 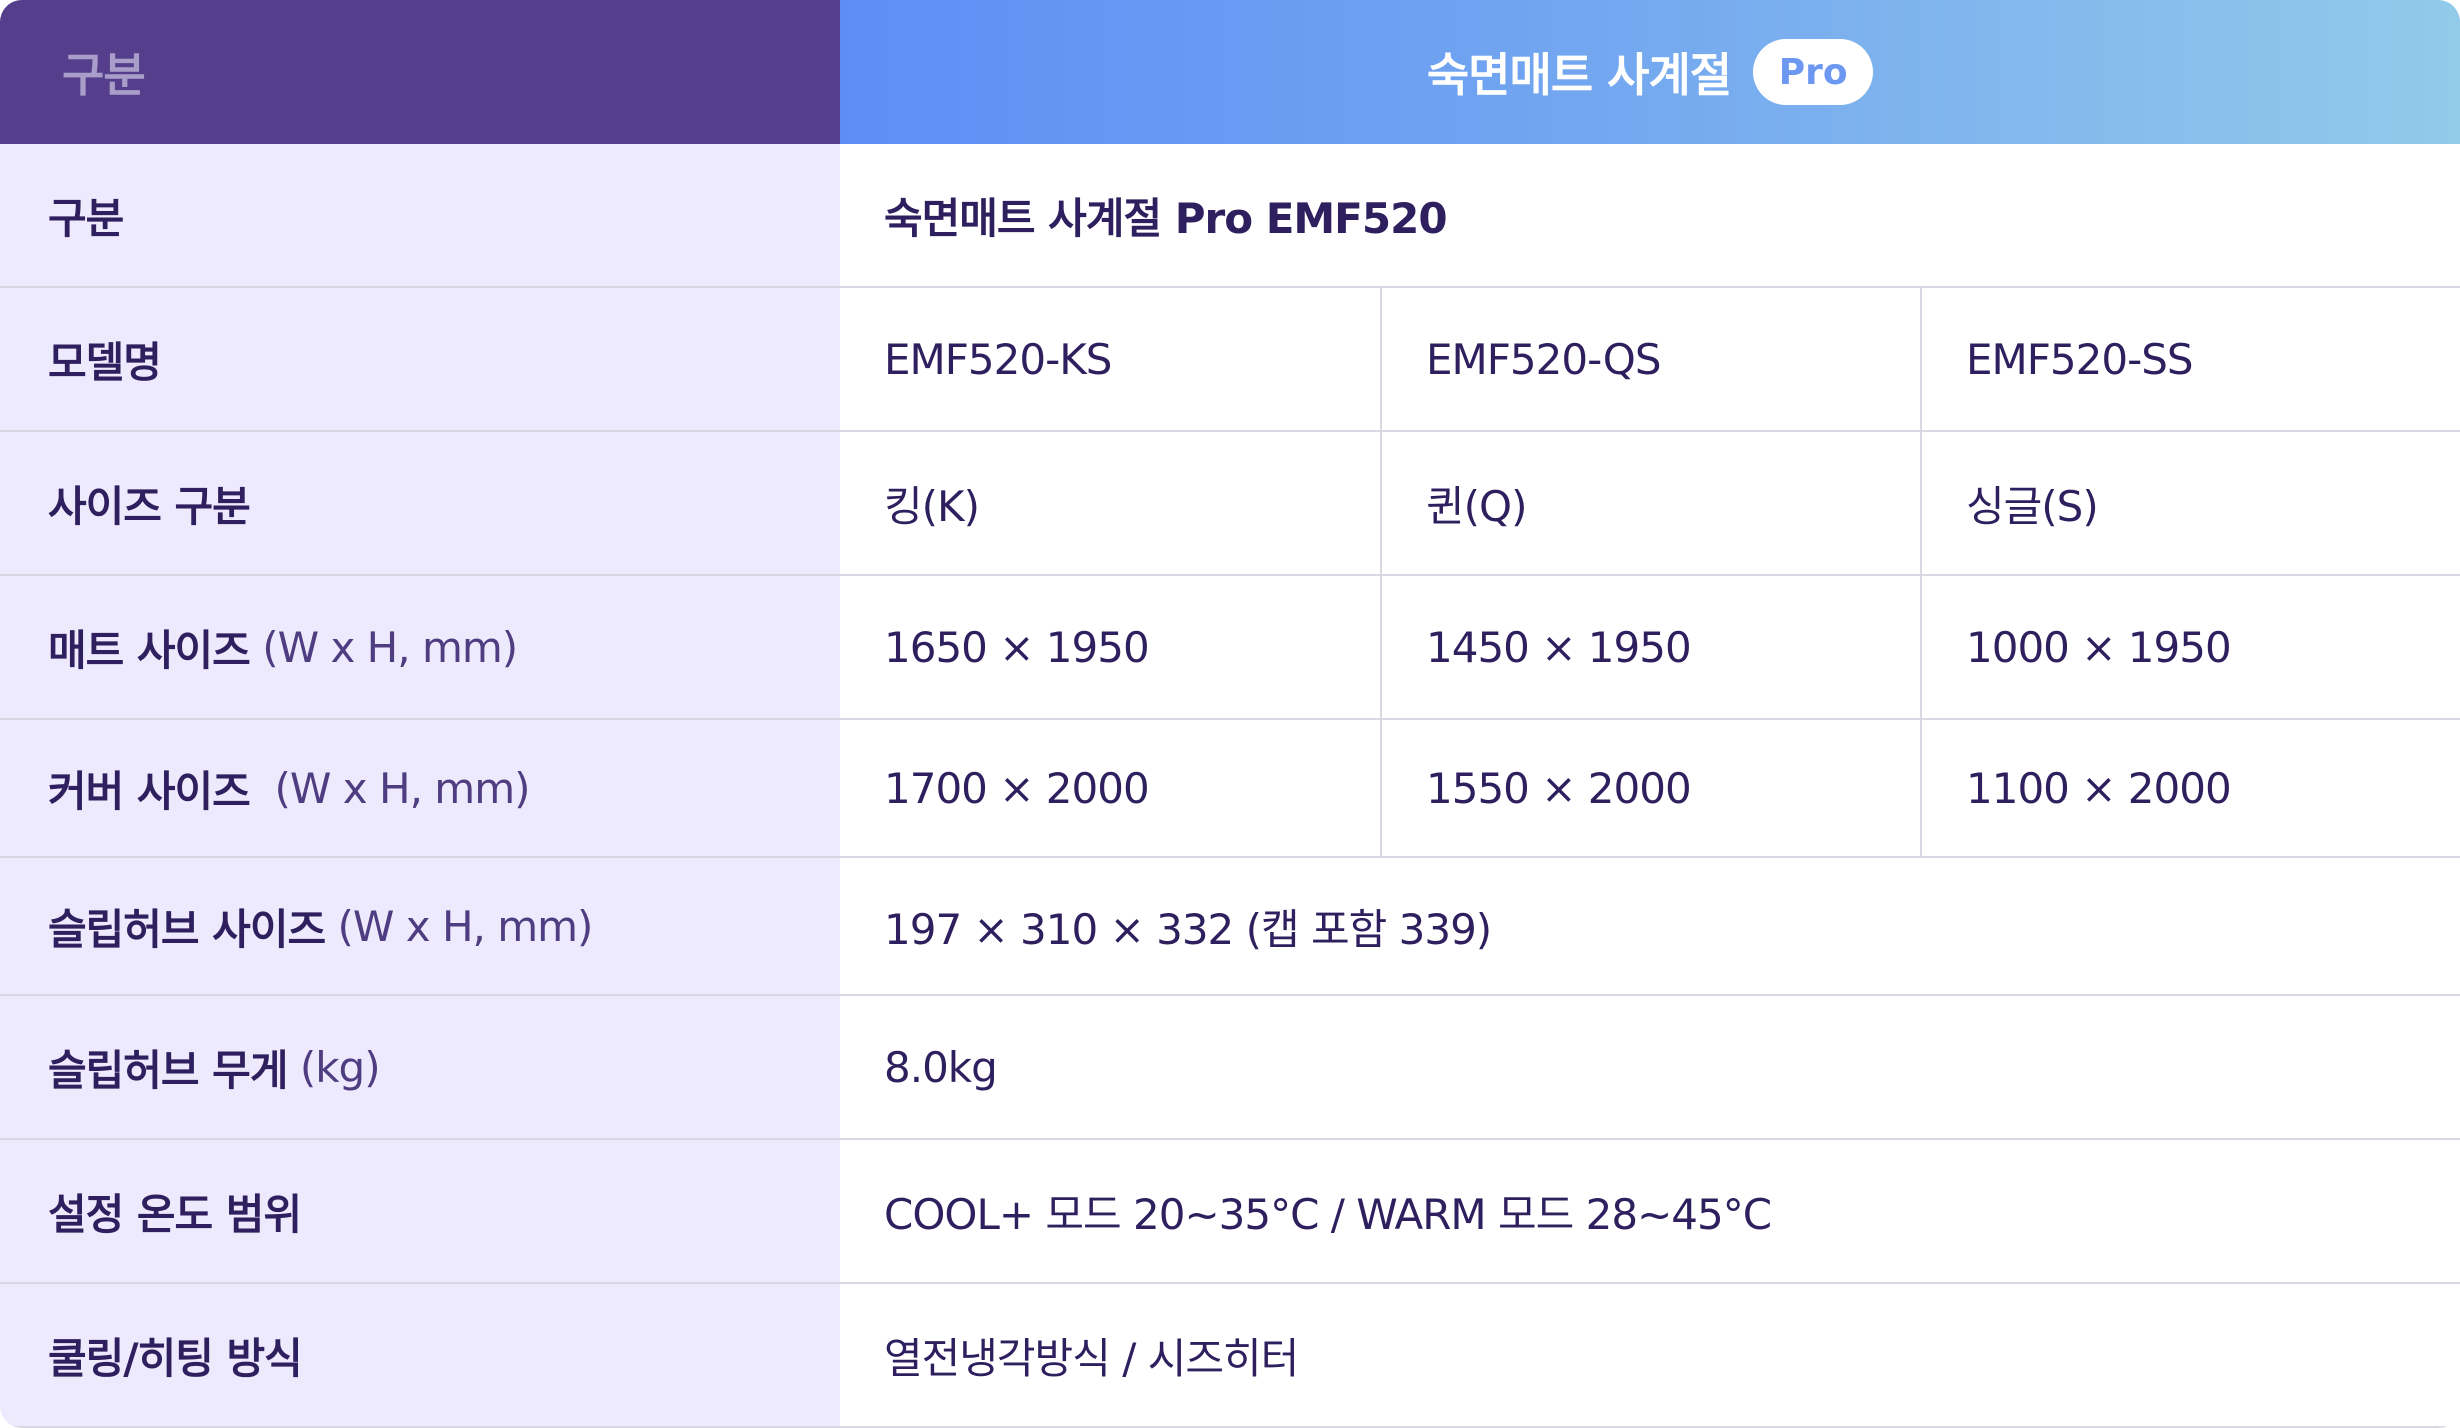 I want to click on header-category-cell: 구분, so click(x=420, y=72).